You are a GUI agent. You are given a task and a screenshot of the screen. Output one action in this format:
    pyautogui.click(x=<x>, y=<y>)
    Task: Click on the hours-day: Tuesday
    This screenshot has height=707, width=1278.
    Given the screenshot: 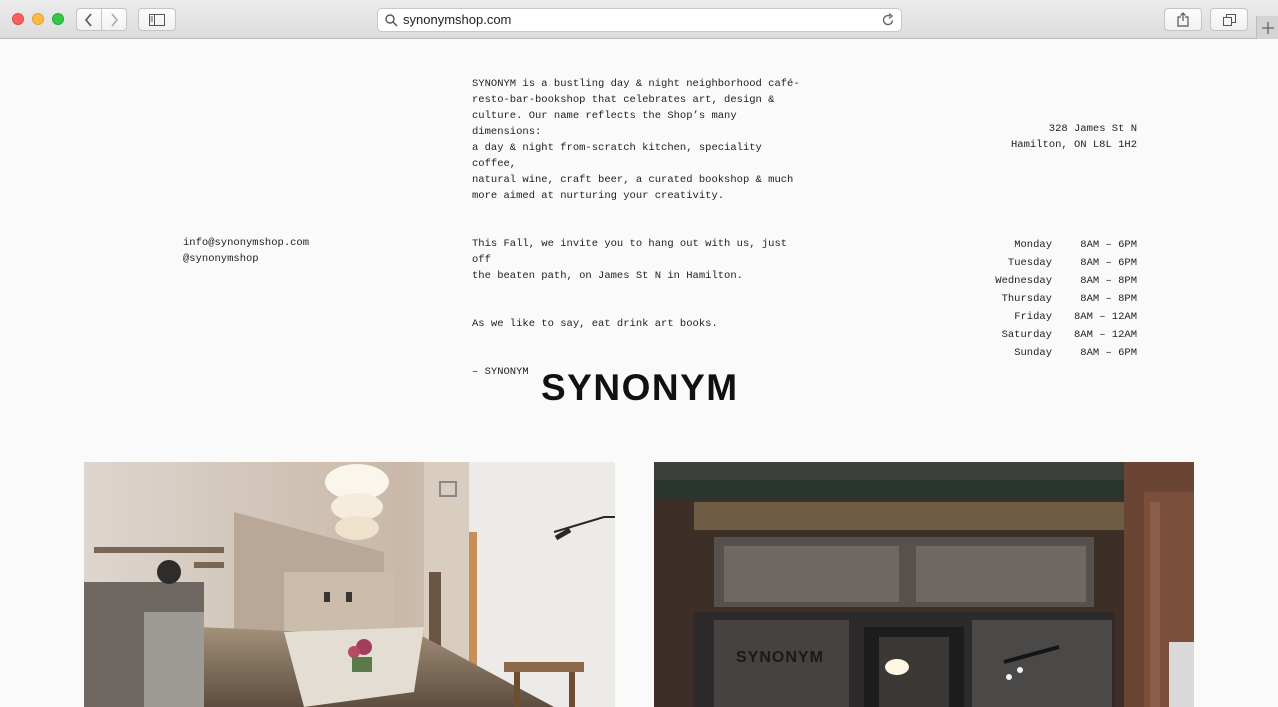 What is the action you would take?
    pyautogui.click(x=1029, y=263)
    